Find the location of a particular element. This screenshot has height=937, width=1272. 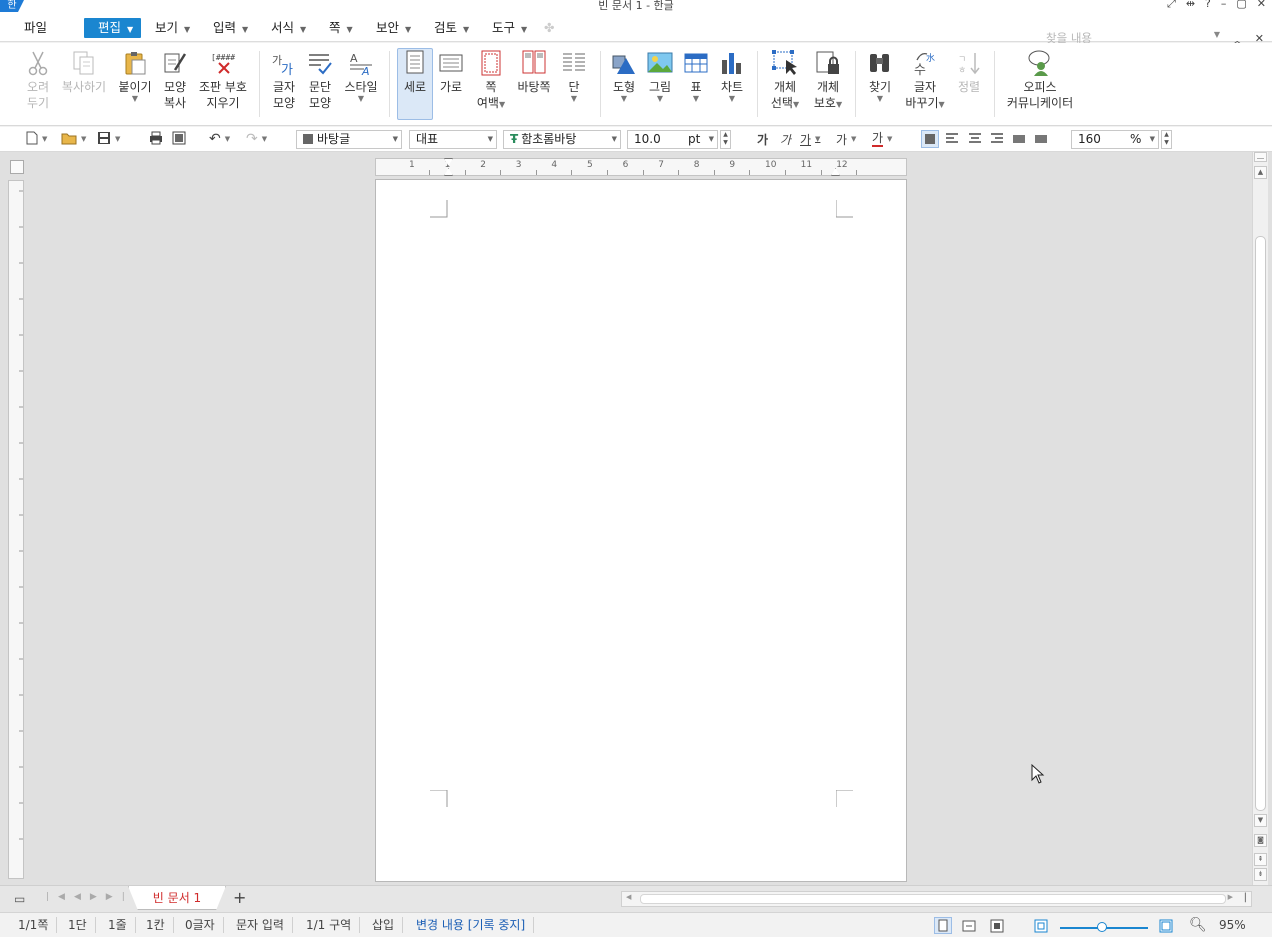

format-painter-button: 모양 복사 is located at coordinates (175, 80).